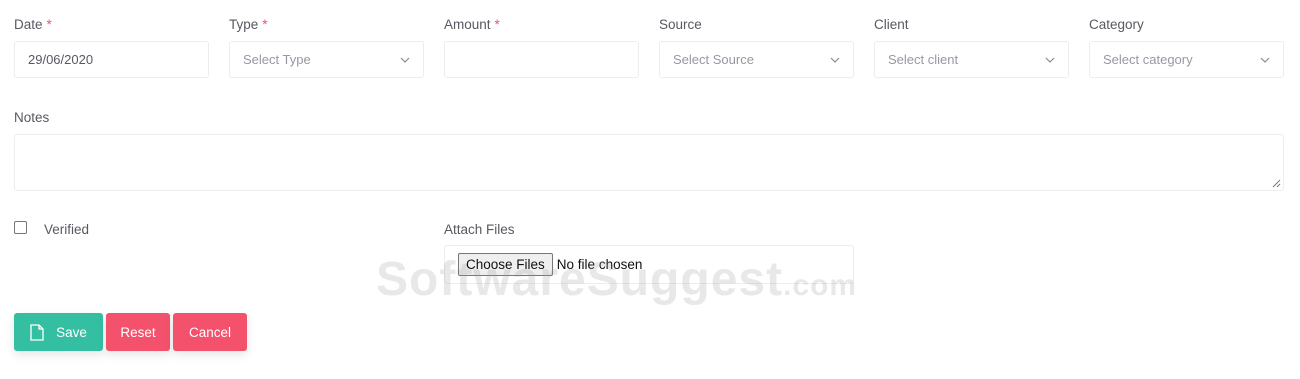  Describe the element at coordinates (479, 229) in the screenshot. I see `attach-files-label: Attach Files` at that location.